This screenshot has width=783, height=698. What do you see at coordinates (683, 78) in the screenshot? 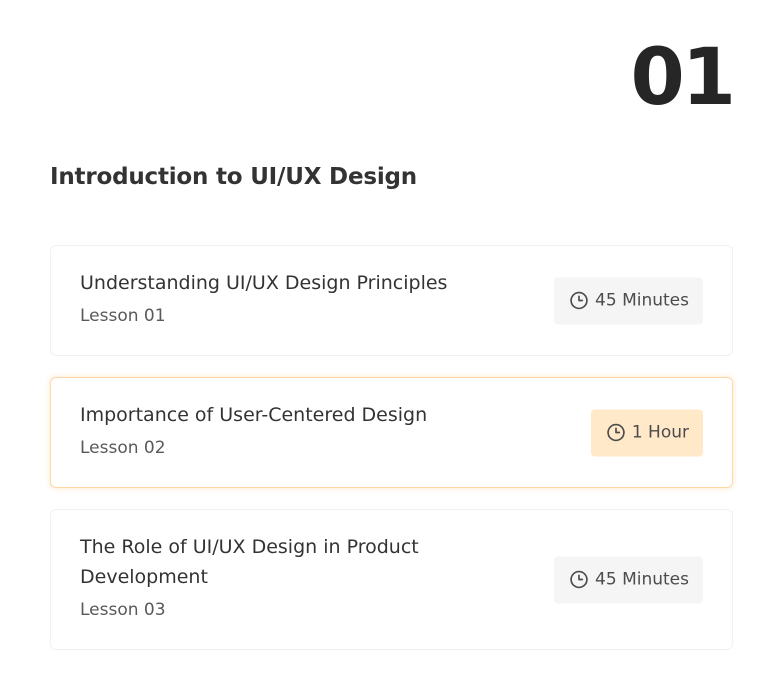
I see `module-number: 01` at bounding box center [683, 78].